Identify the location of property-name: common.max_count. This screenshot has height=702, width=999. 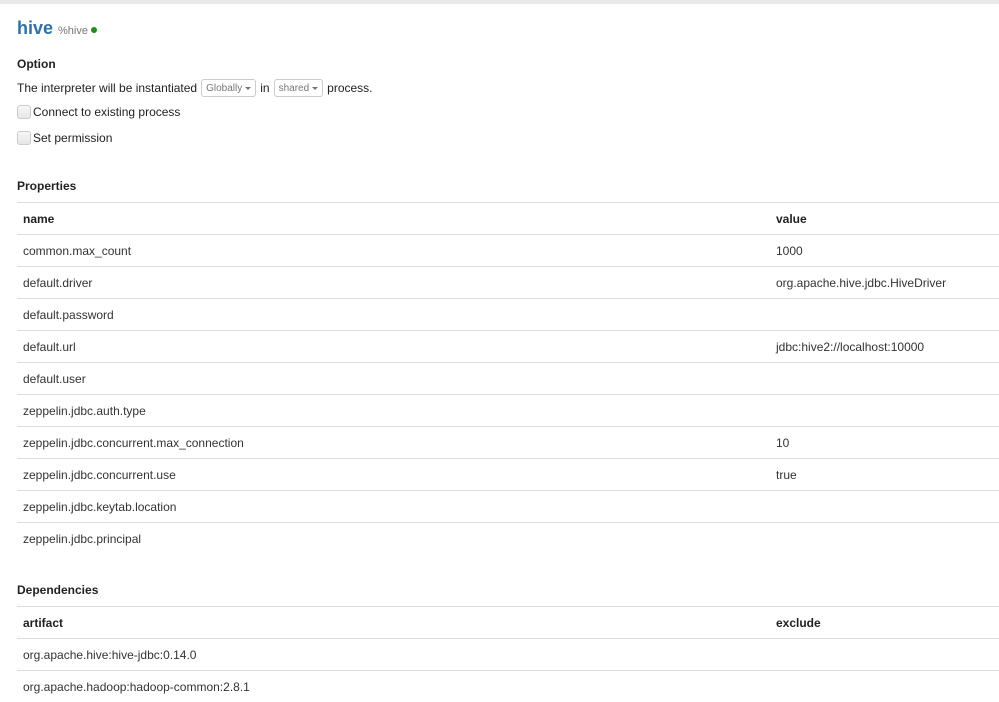
(393, 251).